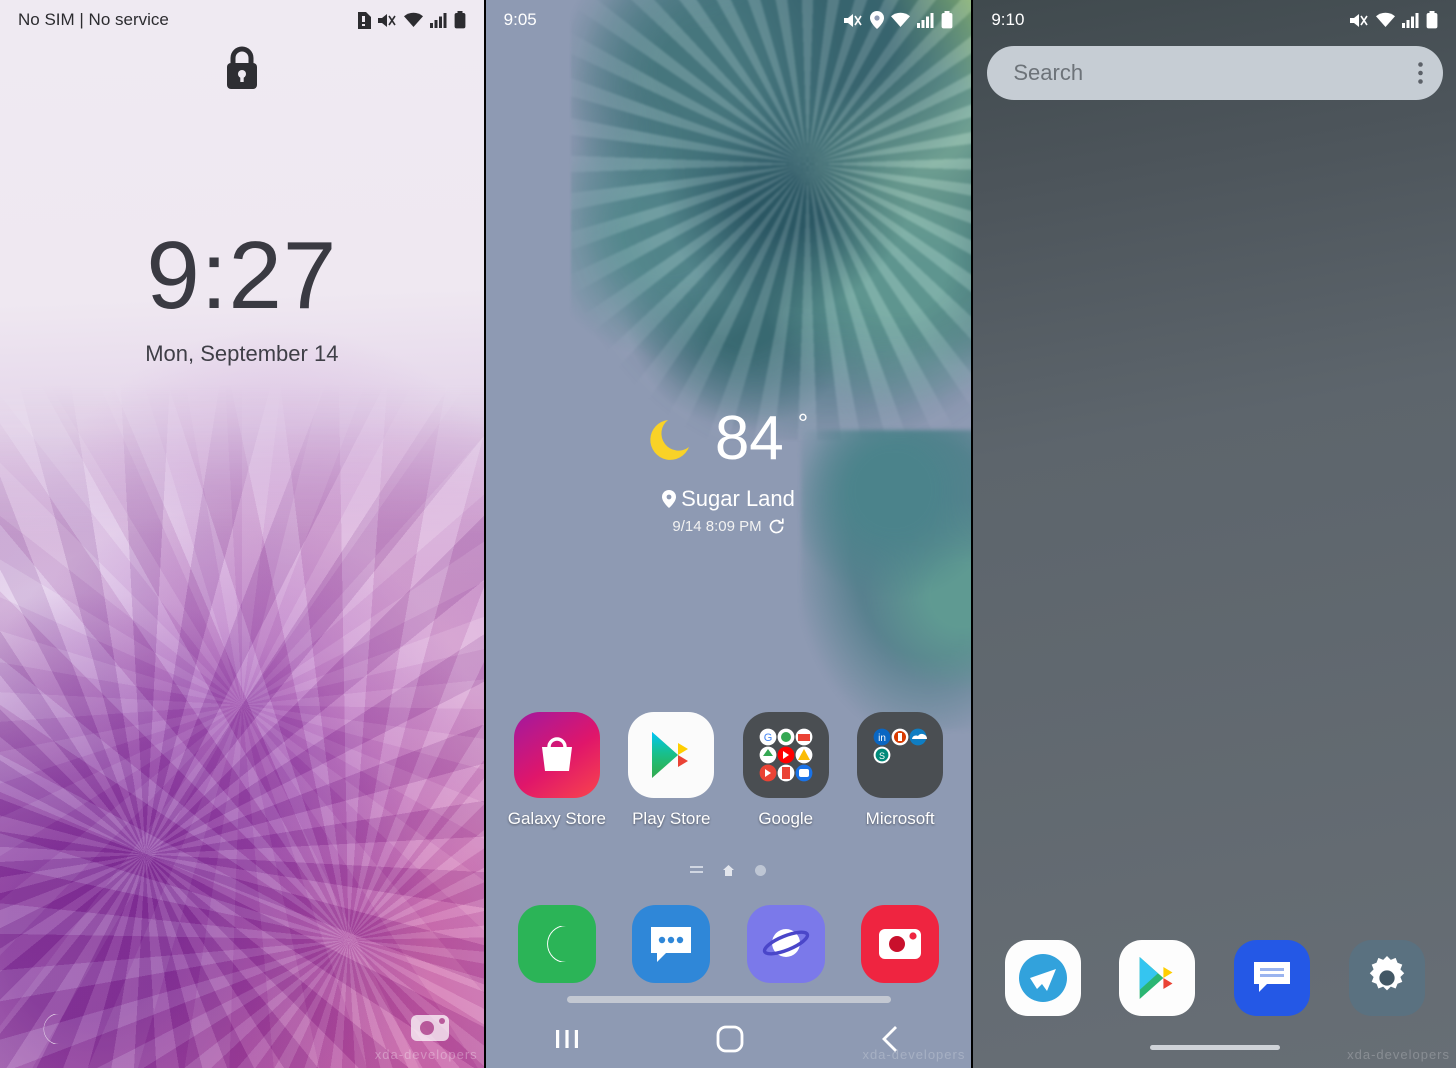  I want to click on recents-status-bar: 9:10, so click(1214, 20).